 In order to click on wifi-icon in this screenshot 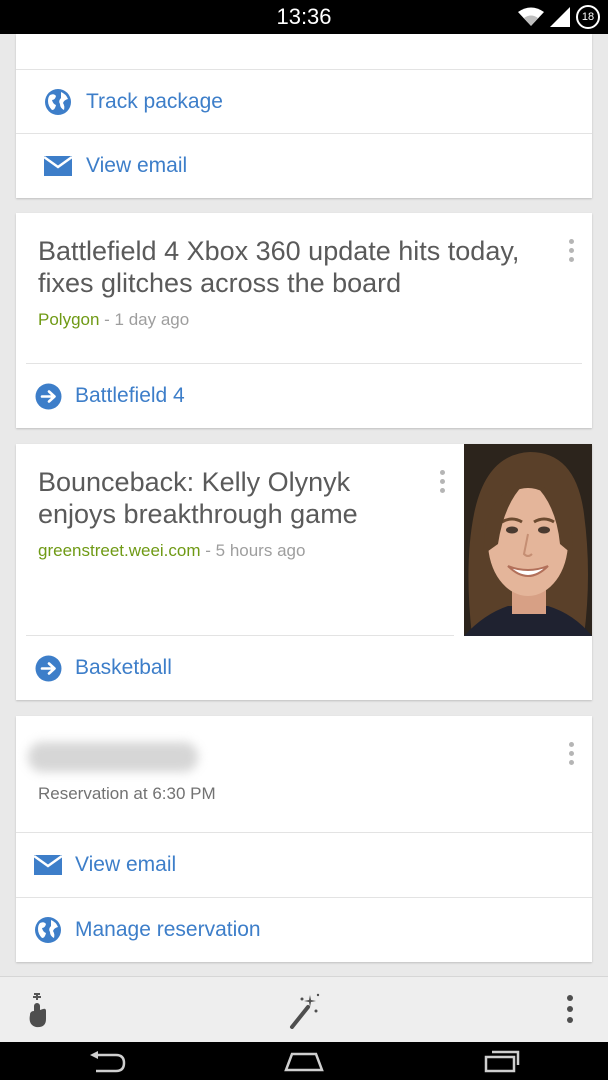, I will do `click(531, 16)`.